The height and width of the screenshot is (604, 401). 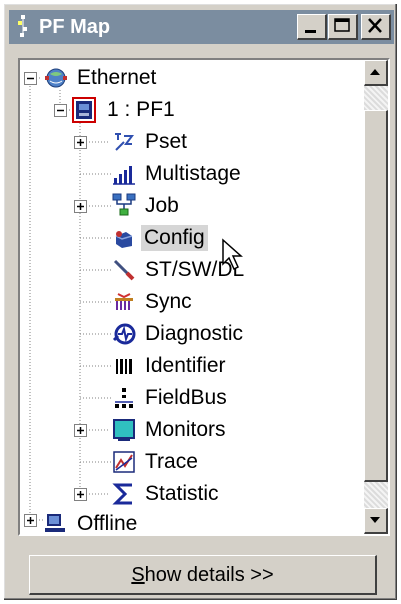 I want to click on multistage-icon, so click(x=124, y=175).